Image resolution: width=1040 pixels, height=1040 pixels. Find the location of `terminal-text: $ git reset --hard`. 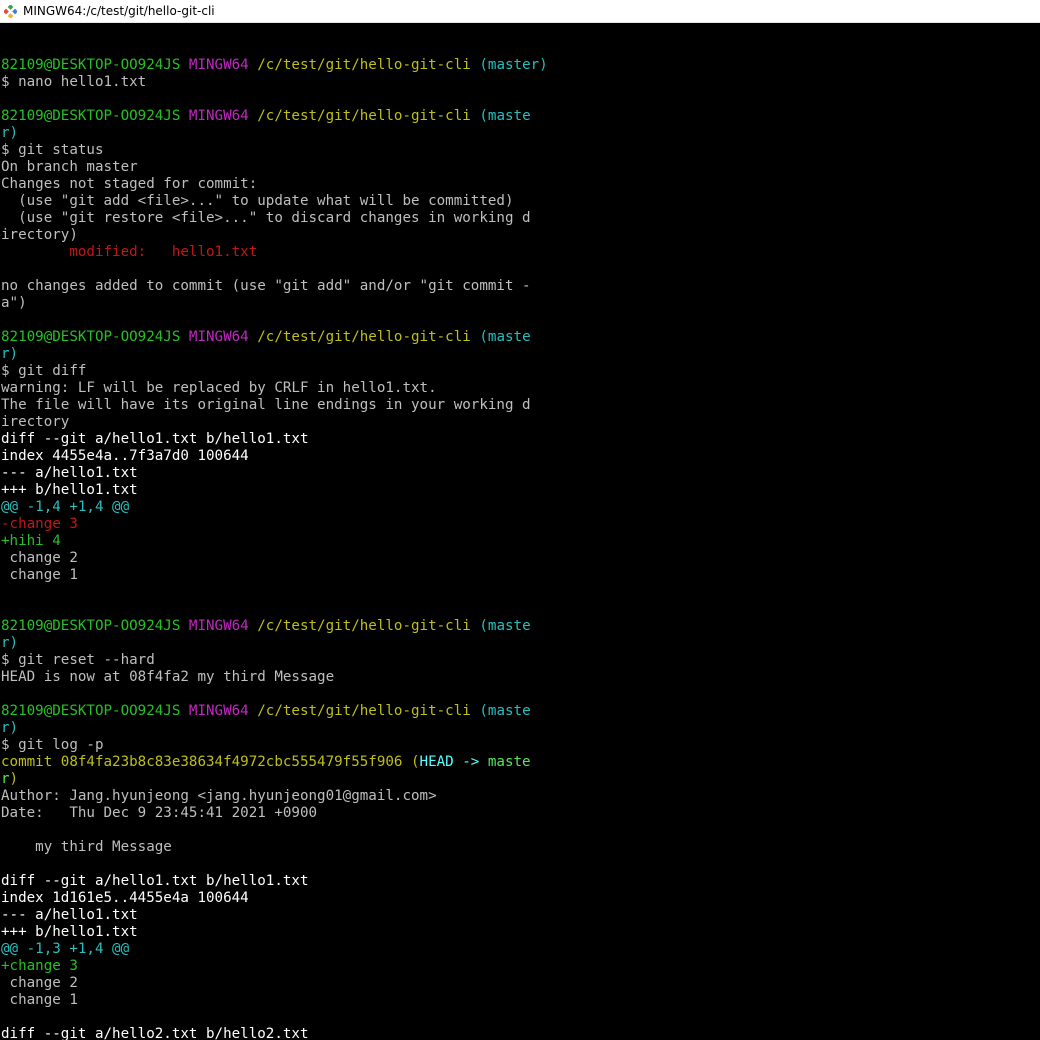

terminal-text: $ git reset --hard is located at coordinates (78, 660).